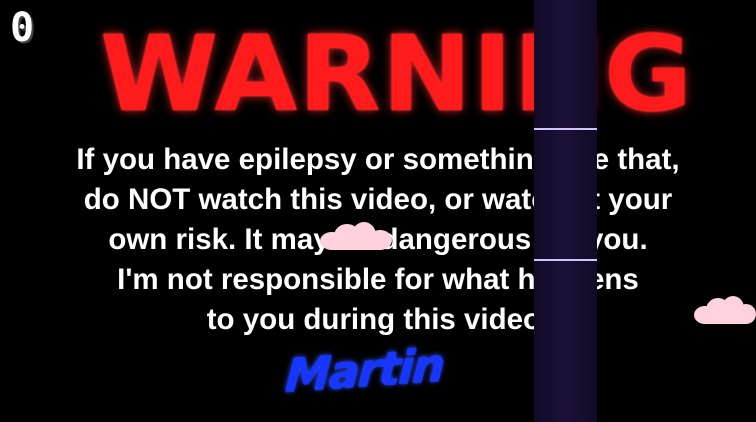 The width and height of the screenshot is (756, 422). Describe the element at coordinates (378, 319) in the screenshot. I see `message-line: to you during this video.` at that location.